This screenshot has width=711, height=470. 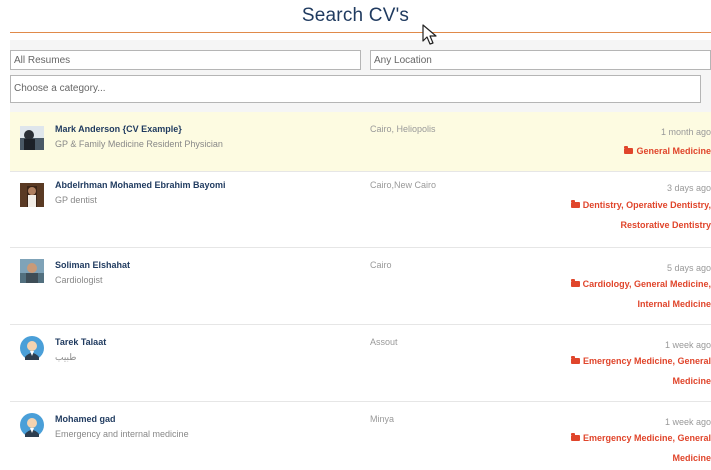 I want to click on candidate-name: Mark Anderson {CV Example}, so click(x=118, y=129).